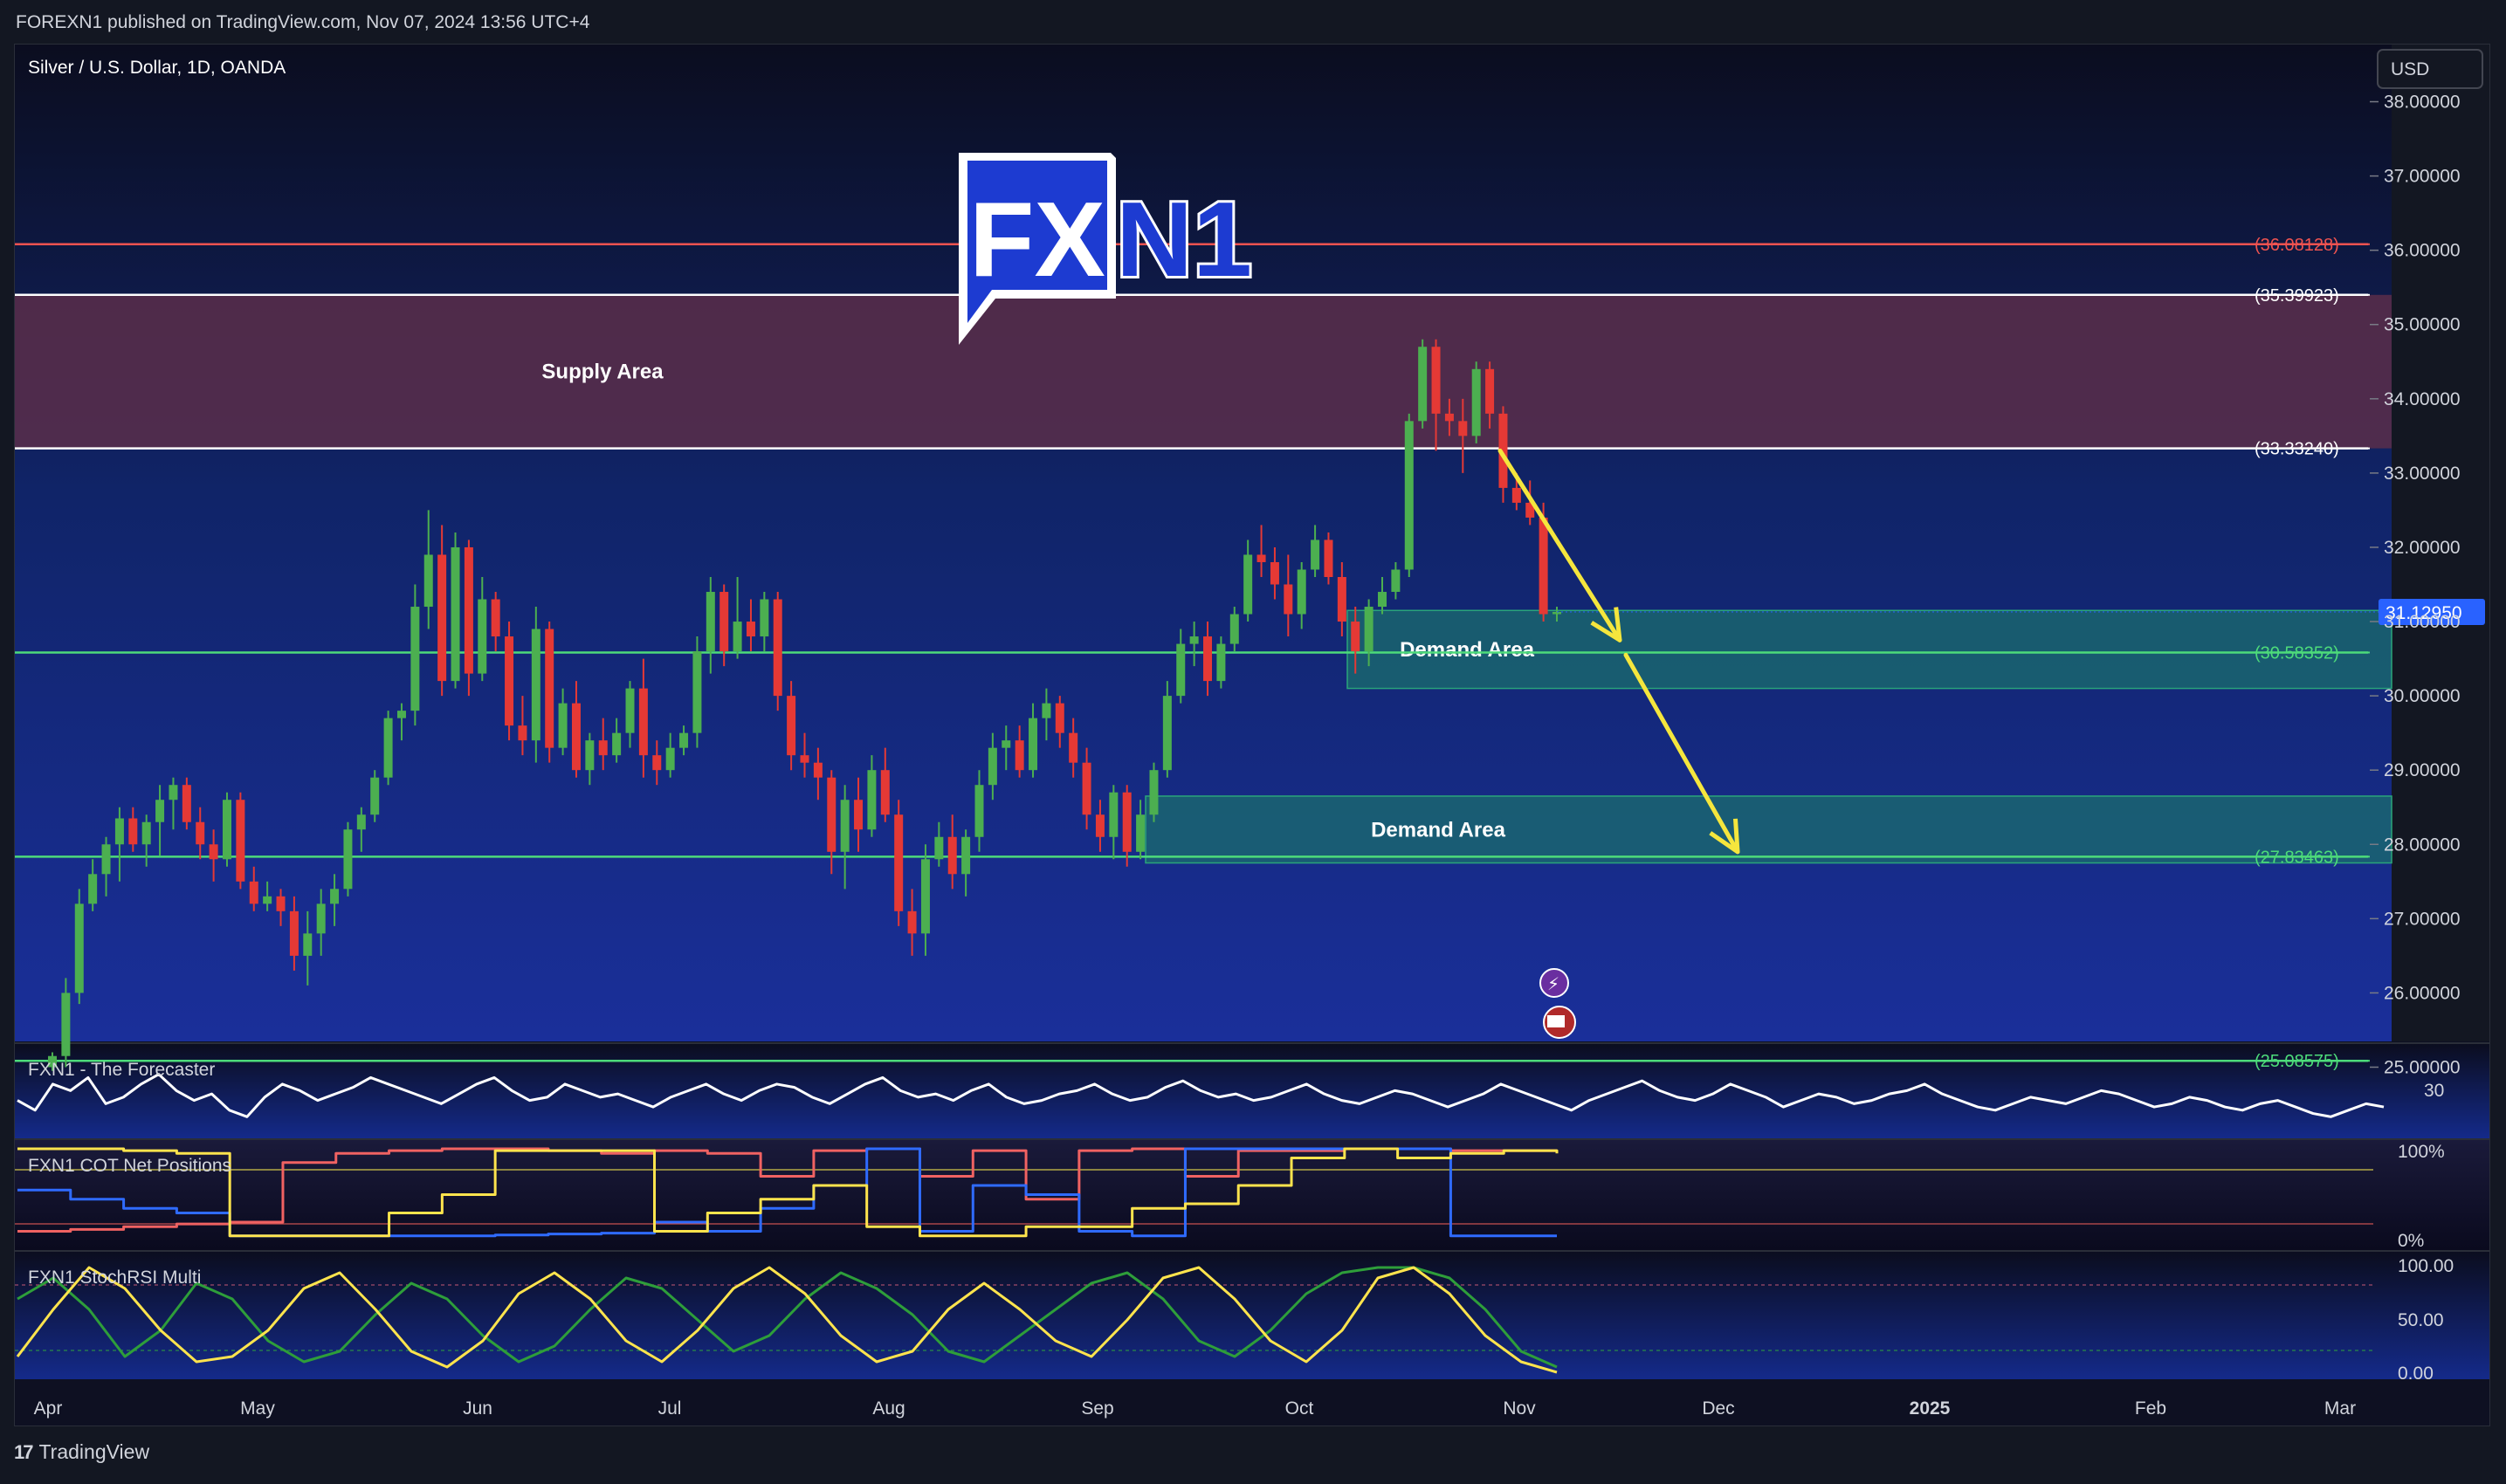 This screenshot has height=1484, width=2506. Describe the element at coordinates (1768, 829) in the screenshot. I see `demand-zone` at that location.